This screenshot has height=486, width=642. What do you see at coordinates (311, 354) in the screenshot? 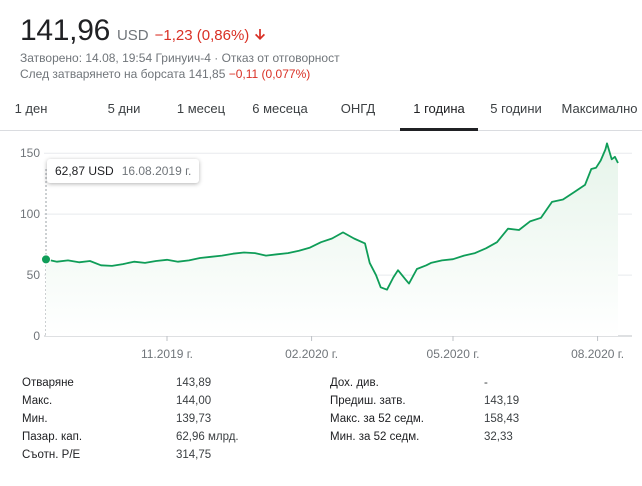
I see `x-tick-label: 02.2020 г.` at bounding box center [311, 354].